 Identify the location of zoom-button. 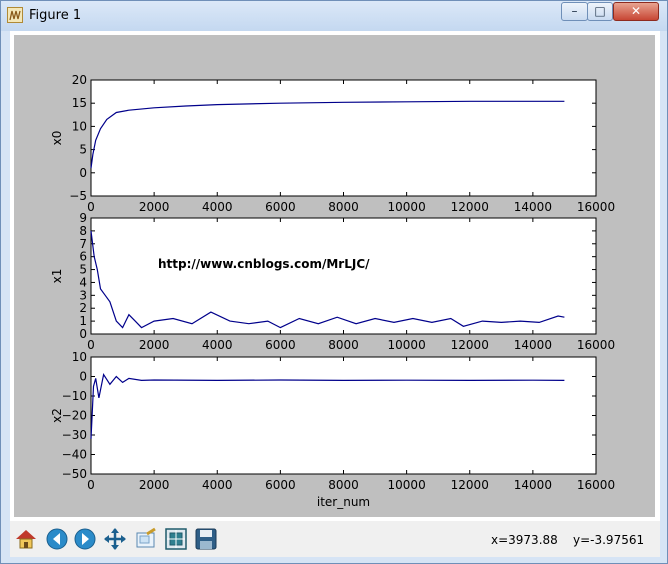
(146, 539).